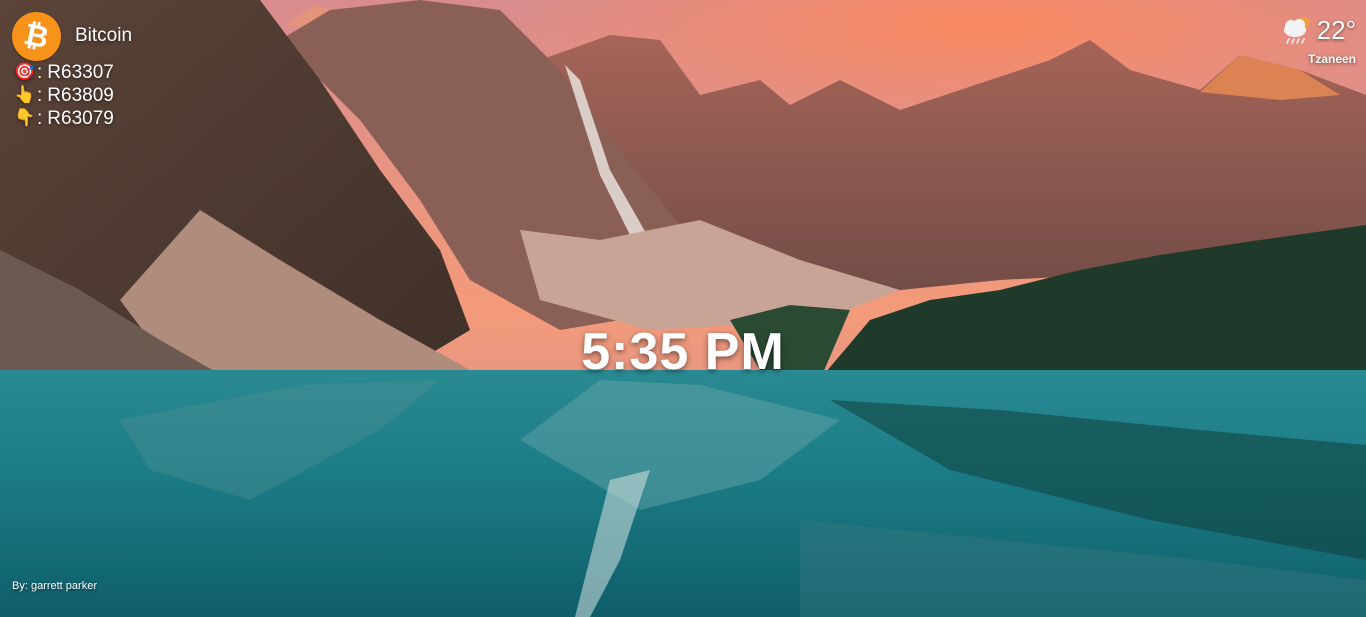  I want to click on crypto-name: Bitcoin, so click(104, 35).